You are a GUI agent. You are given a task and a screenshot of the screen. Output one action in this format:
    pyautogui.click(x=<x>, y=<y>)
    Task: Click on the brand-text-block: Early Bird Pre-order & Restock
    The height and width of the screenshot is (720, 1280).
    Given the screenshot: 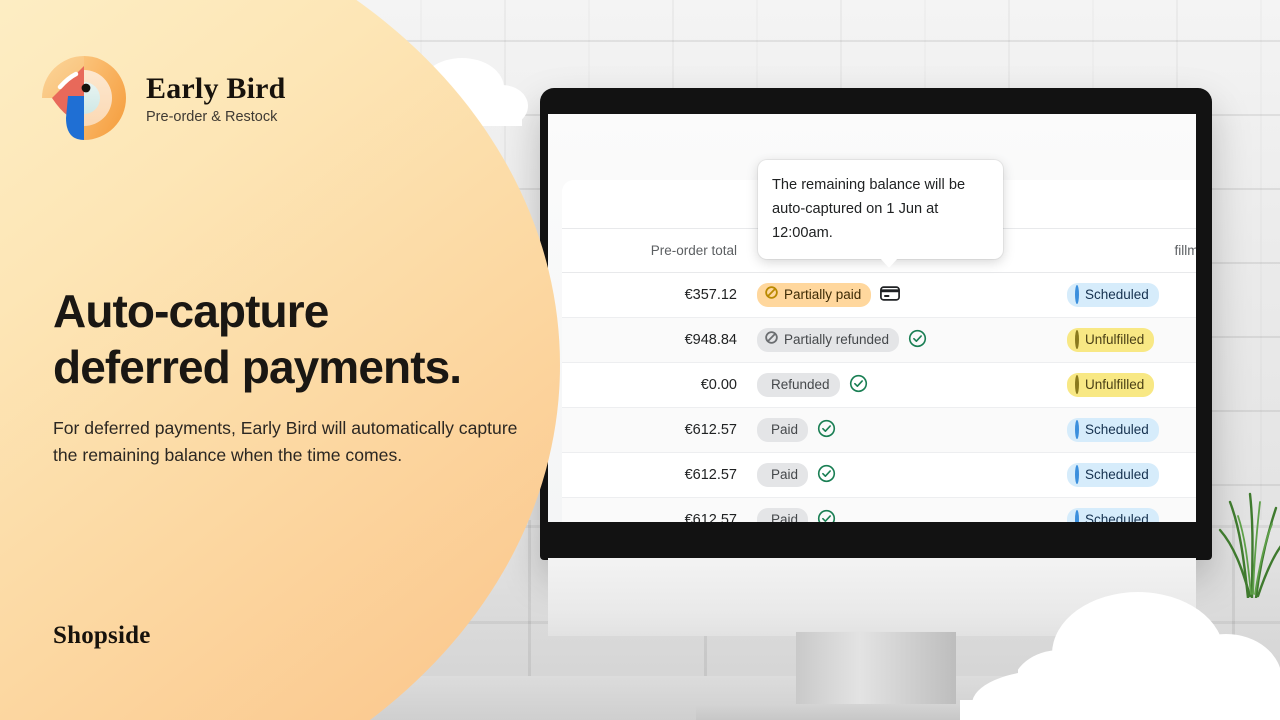 What is the action you would take?
    pyautogui.click(x=216, y=98)
    